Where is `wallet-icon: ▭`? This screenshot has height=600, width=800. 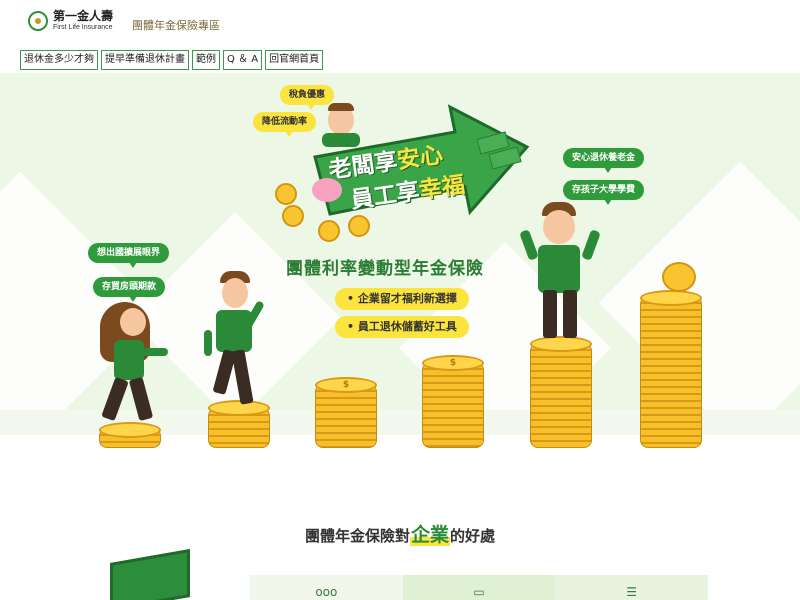
wallet-icon: ▭ is located at coordinates (479, 592).